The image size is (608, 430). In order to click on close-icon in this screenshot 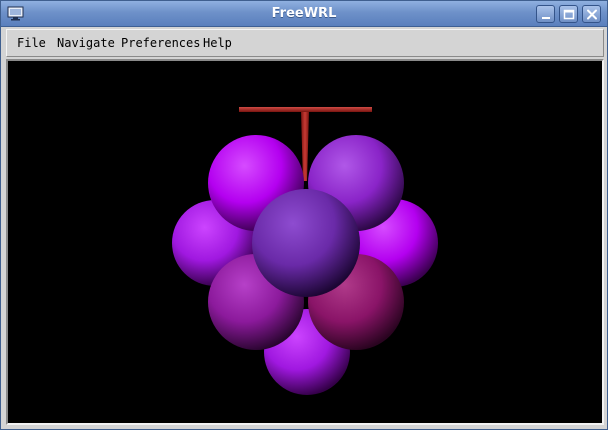, I will do `click(592, 14)`.